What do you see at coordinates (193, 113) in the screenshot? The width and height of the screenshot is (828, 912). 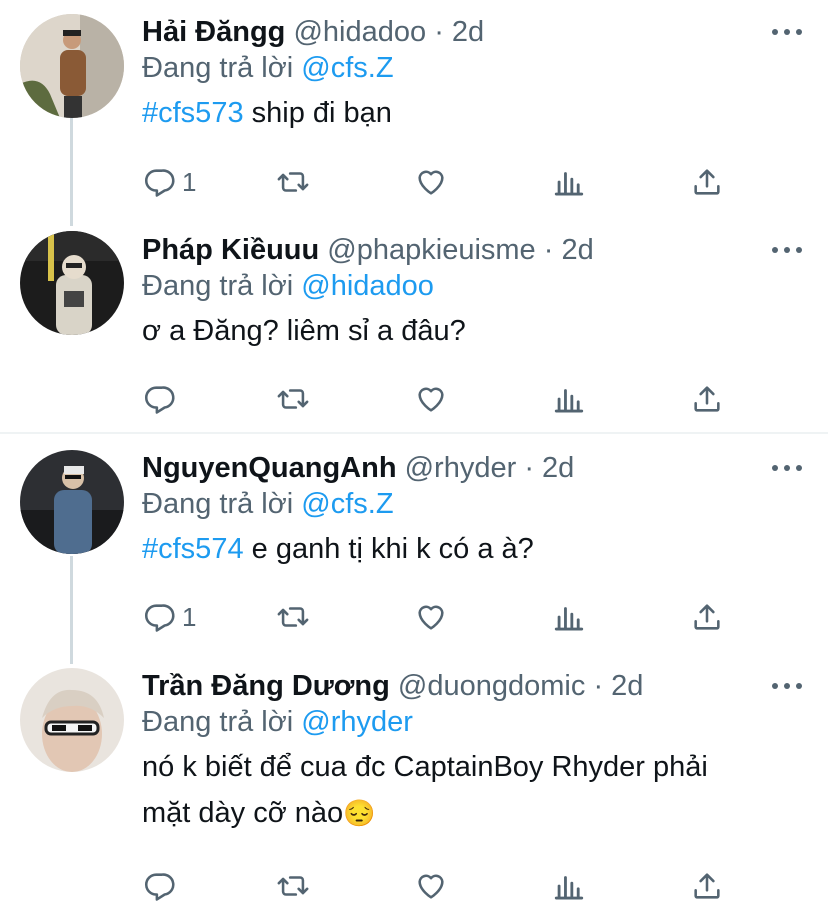 I see `hashtag: #cfs573` at bounding box center [193, 113].